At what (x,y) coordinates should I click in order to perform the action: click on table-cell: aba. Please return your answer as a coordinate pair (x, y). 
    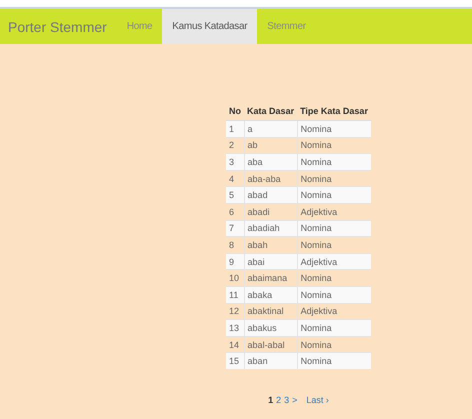
    Looking at the image, I should click on (271, 162).